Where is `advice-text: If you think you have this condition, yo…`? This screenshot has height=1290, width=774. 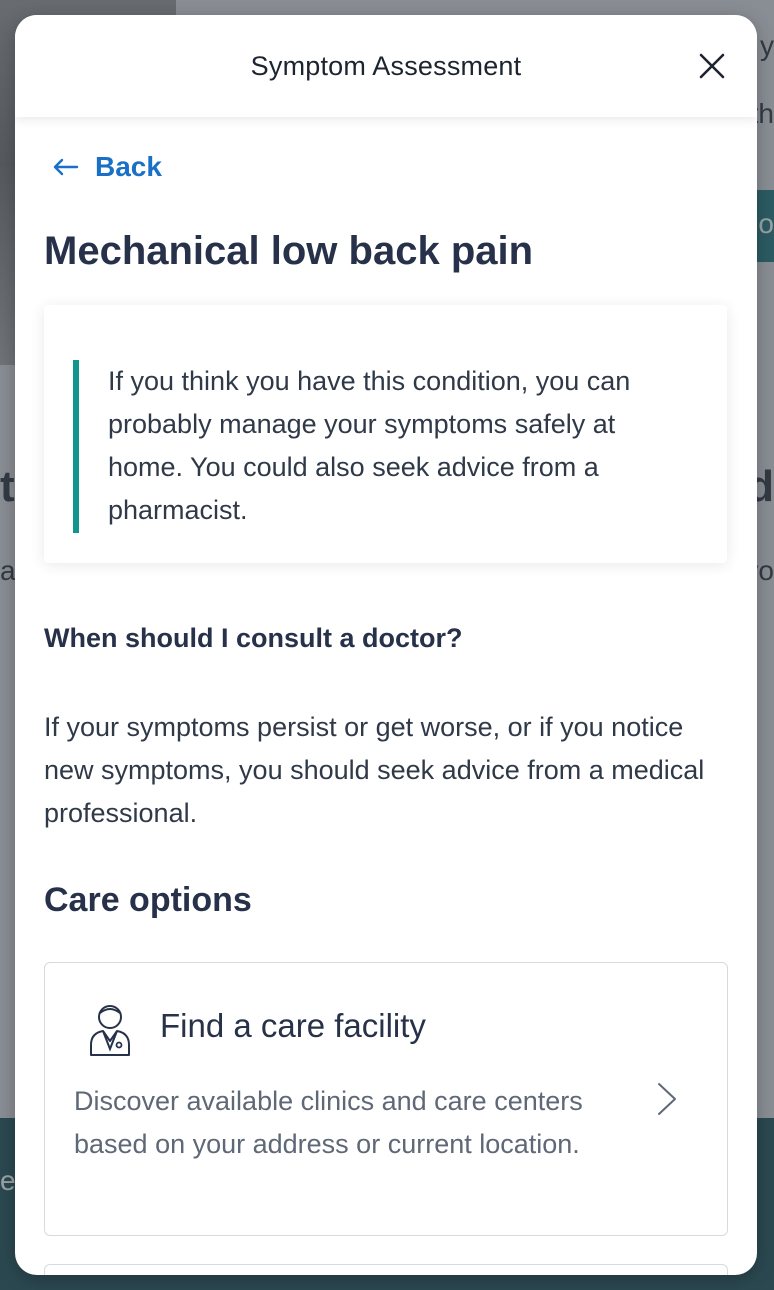
advice-text: If you think you have this condition, yo… is located at coordinates (369, 445).